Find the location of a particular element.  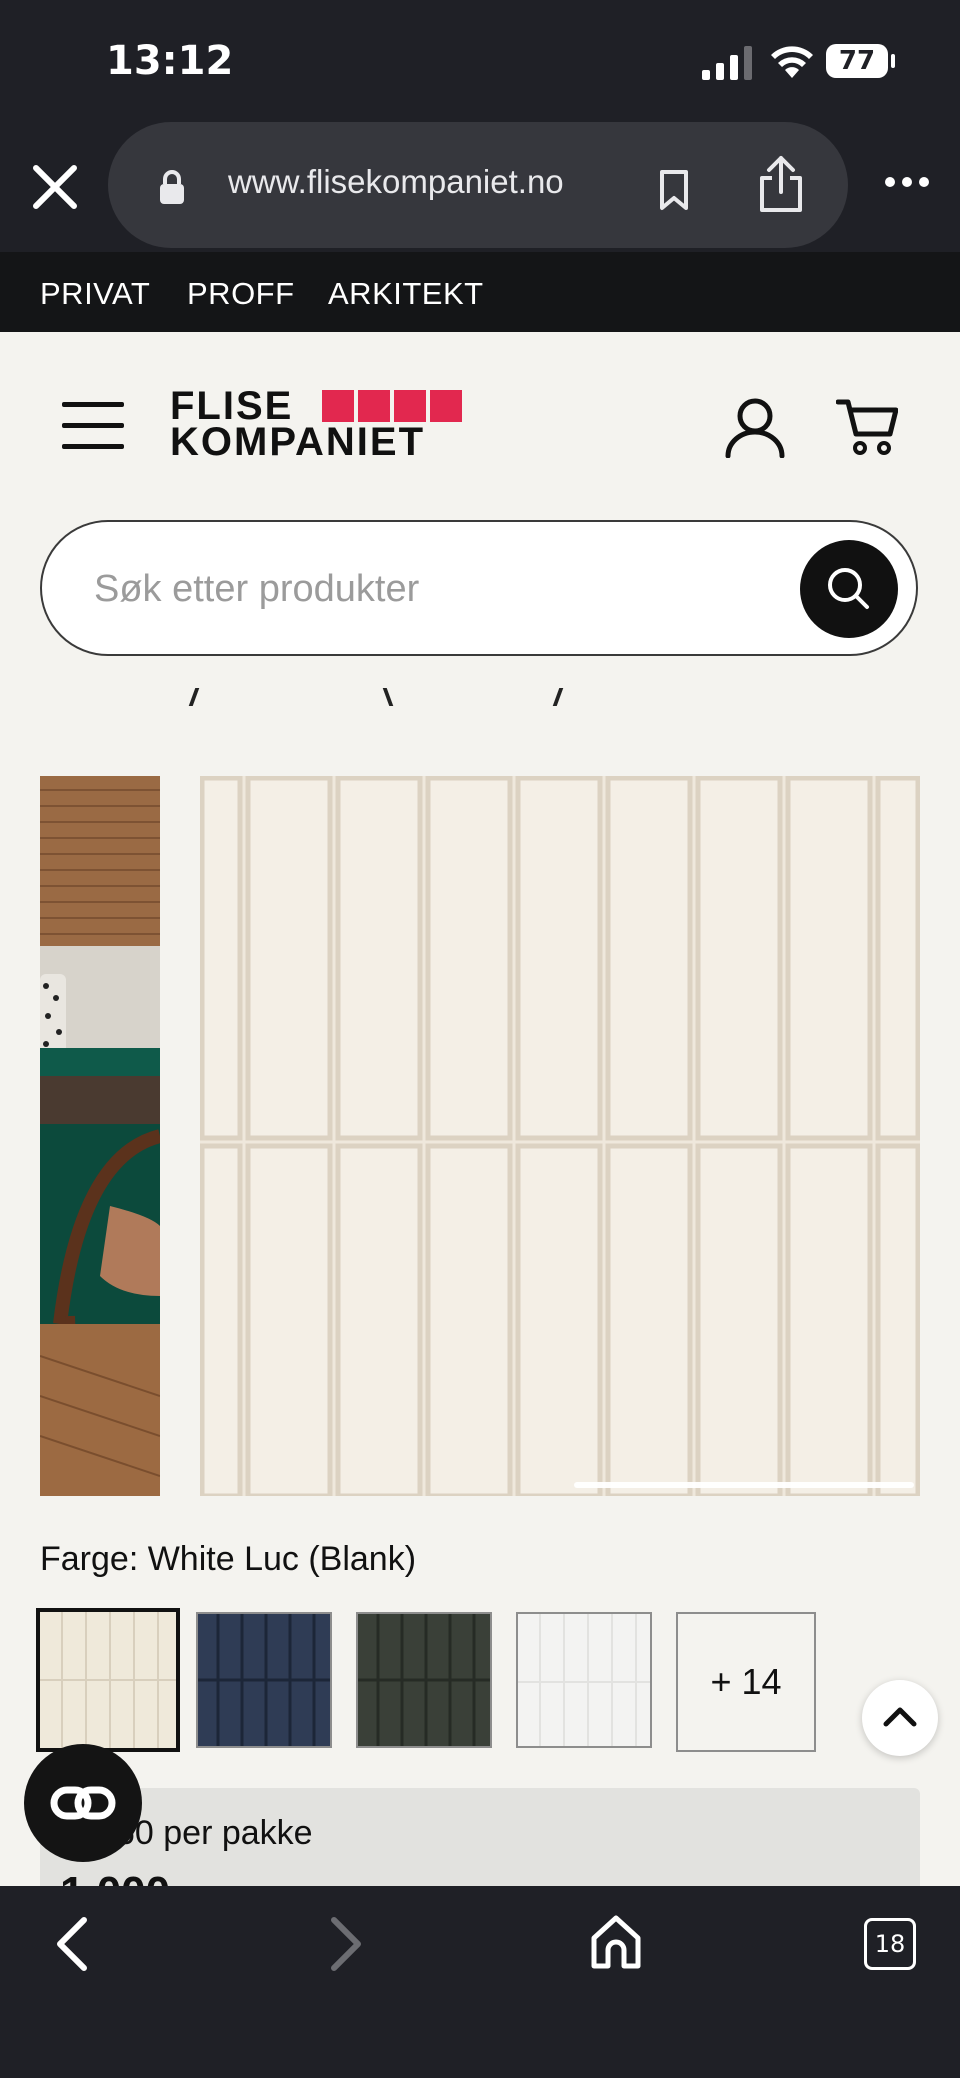

scroll-to-top-button is located at coordinates (900, 1718).